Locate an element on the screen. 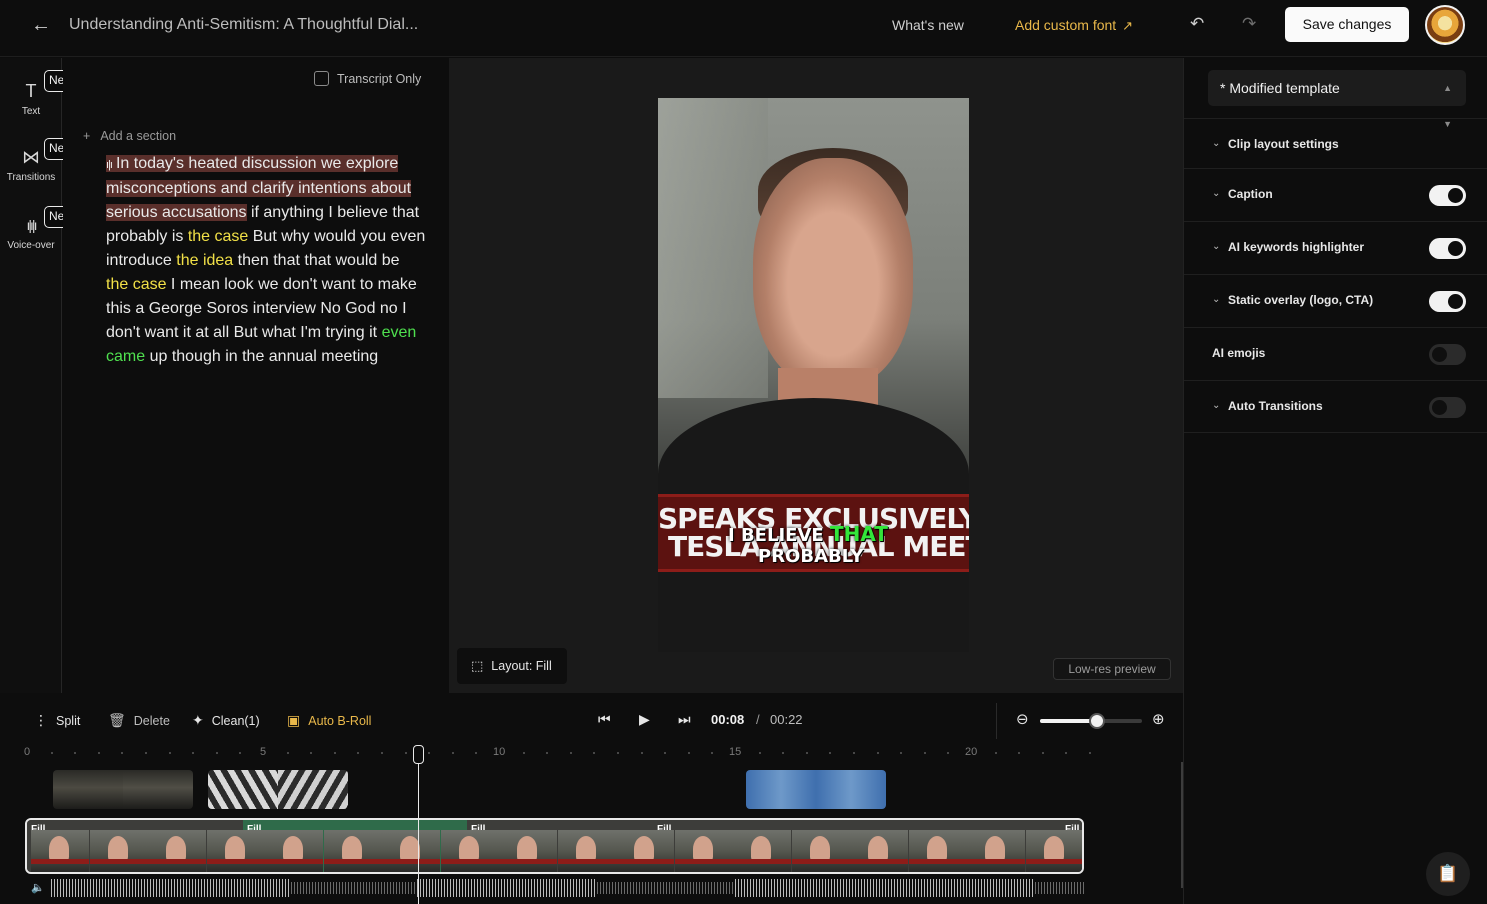  add-section-button: + Add a section is located at coordinates (129, 136).